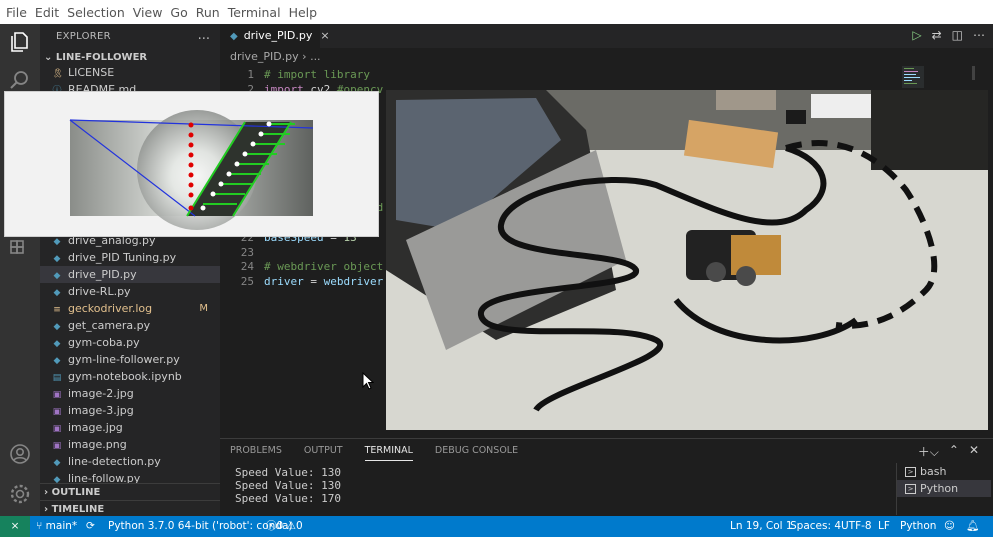 The image size is (993, 537). I want to click on terminal-list: > bash > Python, so click(943, 489).